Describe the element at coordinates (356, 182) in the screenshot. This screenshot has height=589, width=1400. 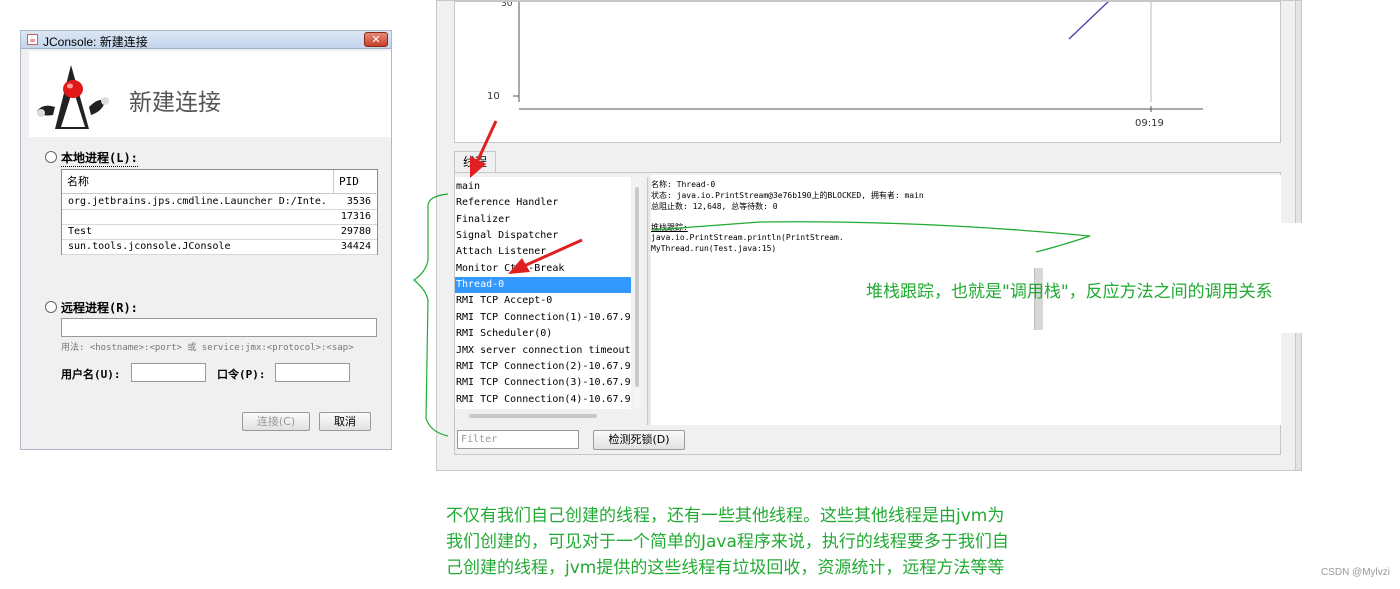
I see `column-header-pid: PID` at that location.